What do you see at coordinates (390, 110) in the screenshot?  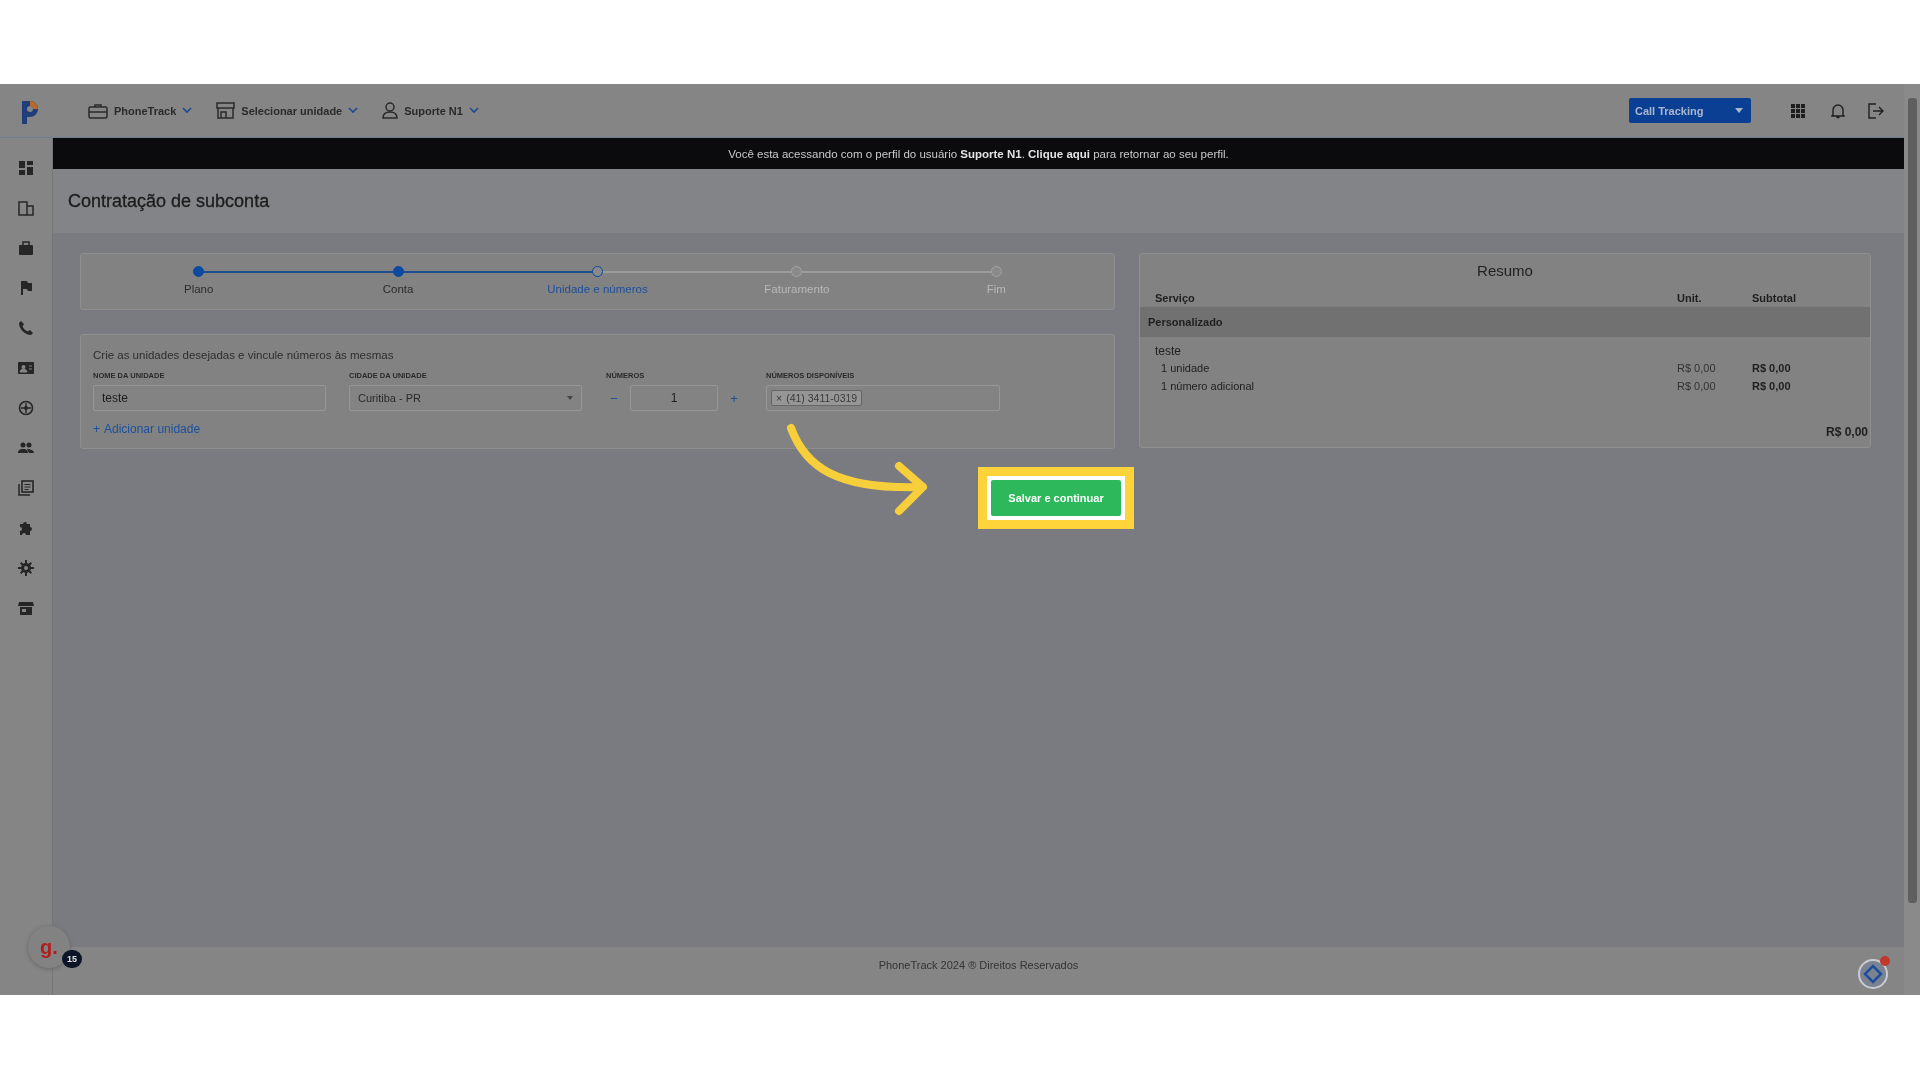 I see `user-icon` at bounding box center [390, 110].